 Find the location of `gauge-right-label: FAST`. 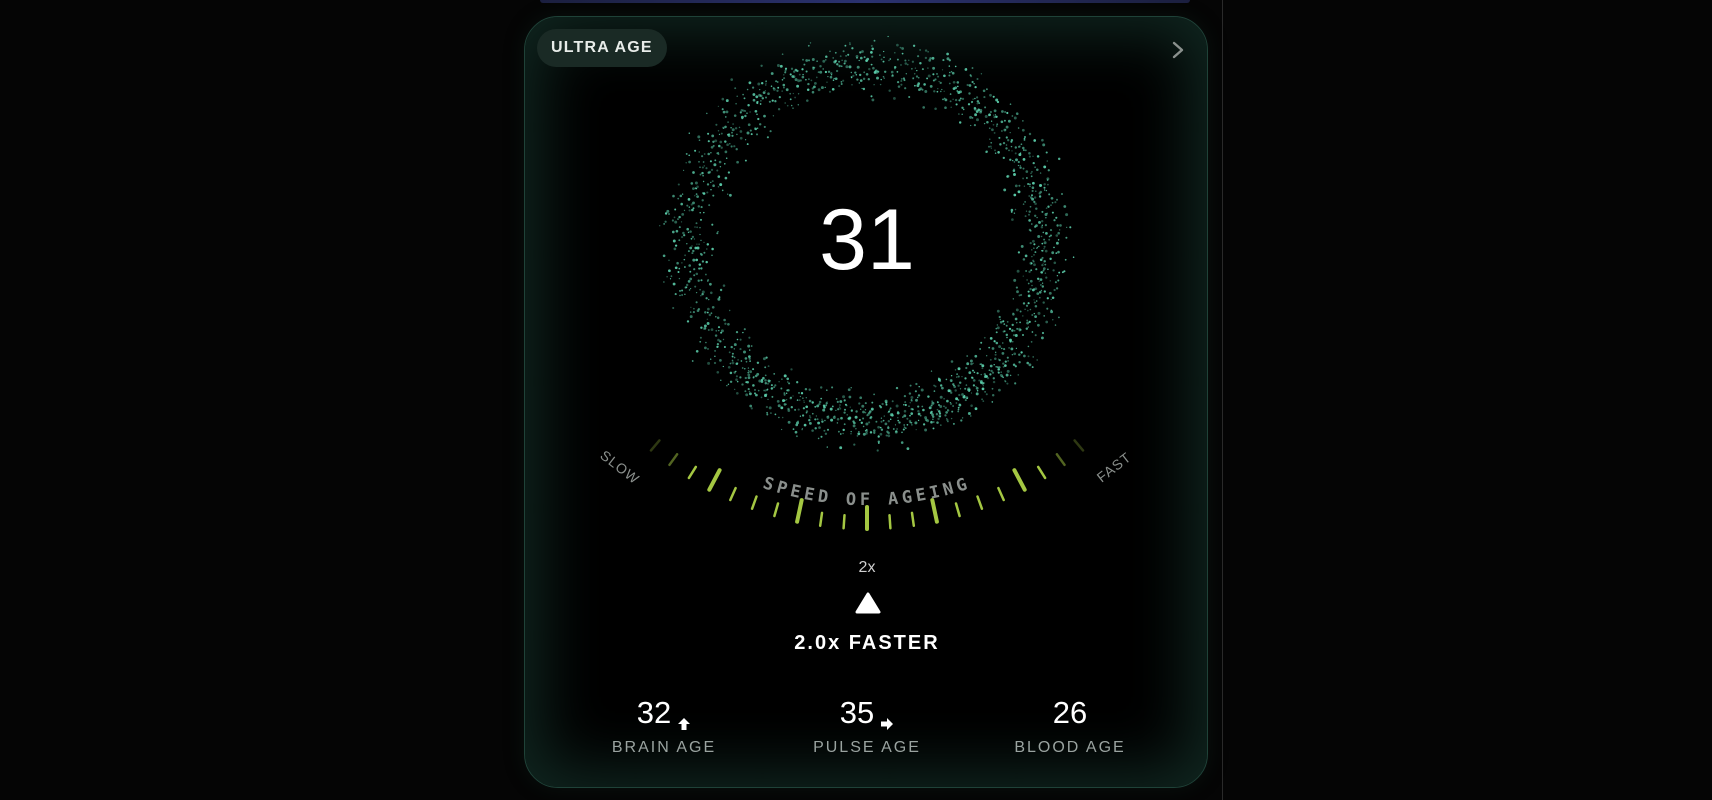

gauge-right-label: FAST is located at coordinates (1114, 467).